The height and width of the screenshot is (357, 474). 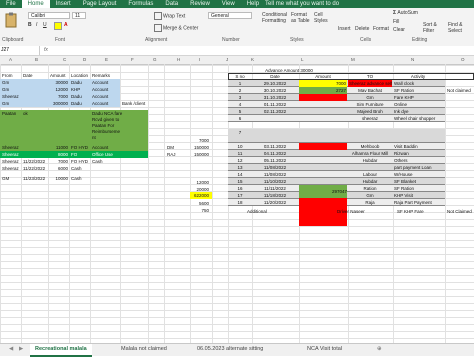 I want to click on row-activity: Wheel chair shopper, so click(x=418, y=118).